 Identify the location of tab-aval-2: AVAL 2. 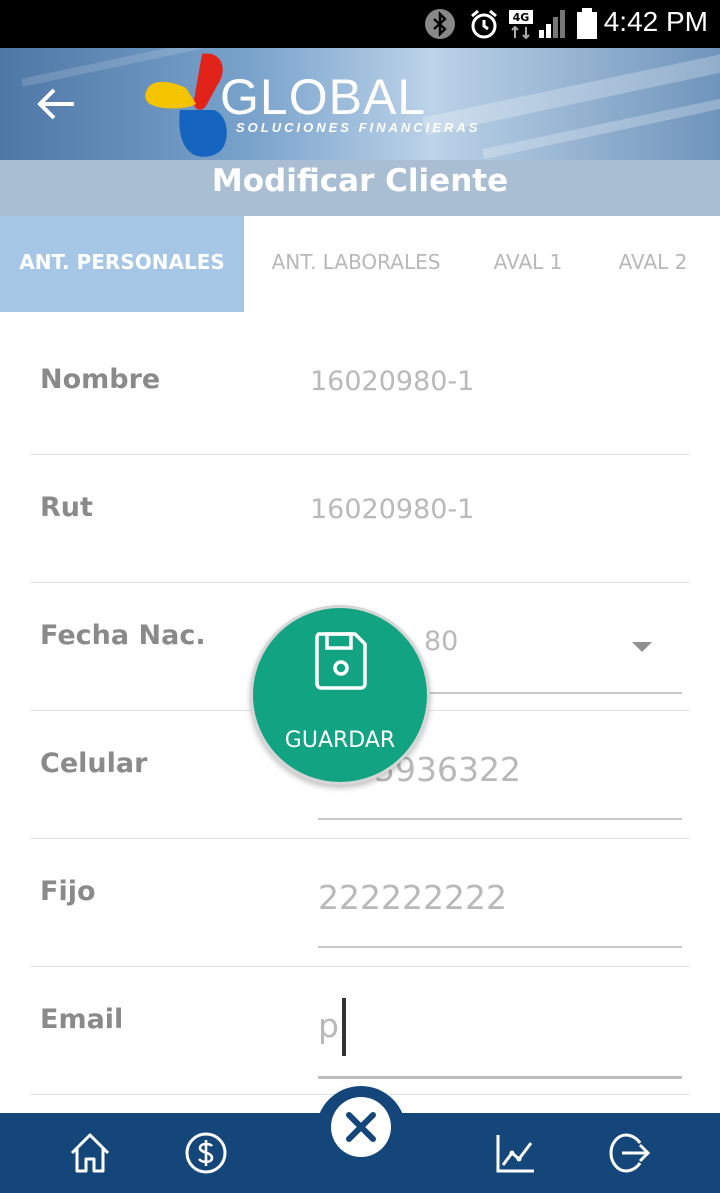
(653, 264).